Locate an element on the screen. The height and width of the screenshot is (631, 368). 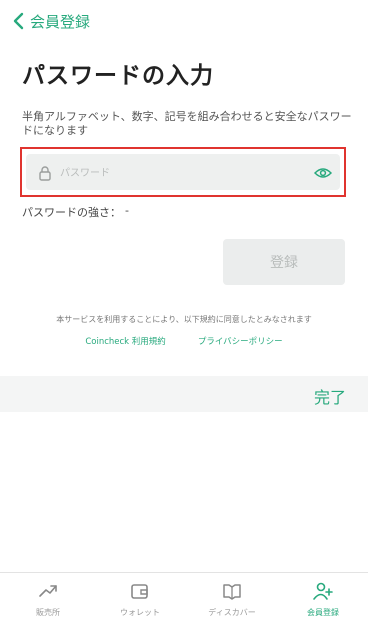
tab-sales: 販売所 is located at coordinates (48, 599).